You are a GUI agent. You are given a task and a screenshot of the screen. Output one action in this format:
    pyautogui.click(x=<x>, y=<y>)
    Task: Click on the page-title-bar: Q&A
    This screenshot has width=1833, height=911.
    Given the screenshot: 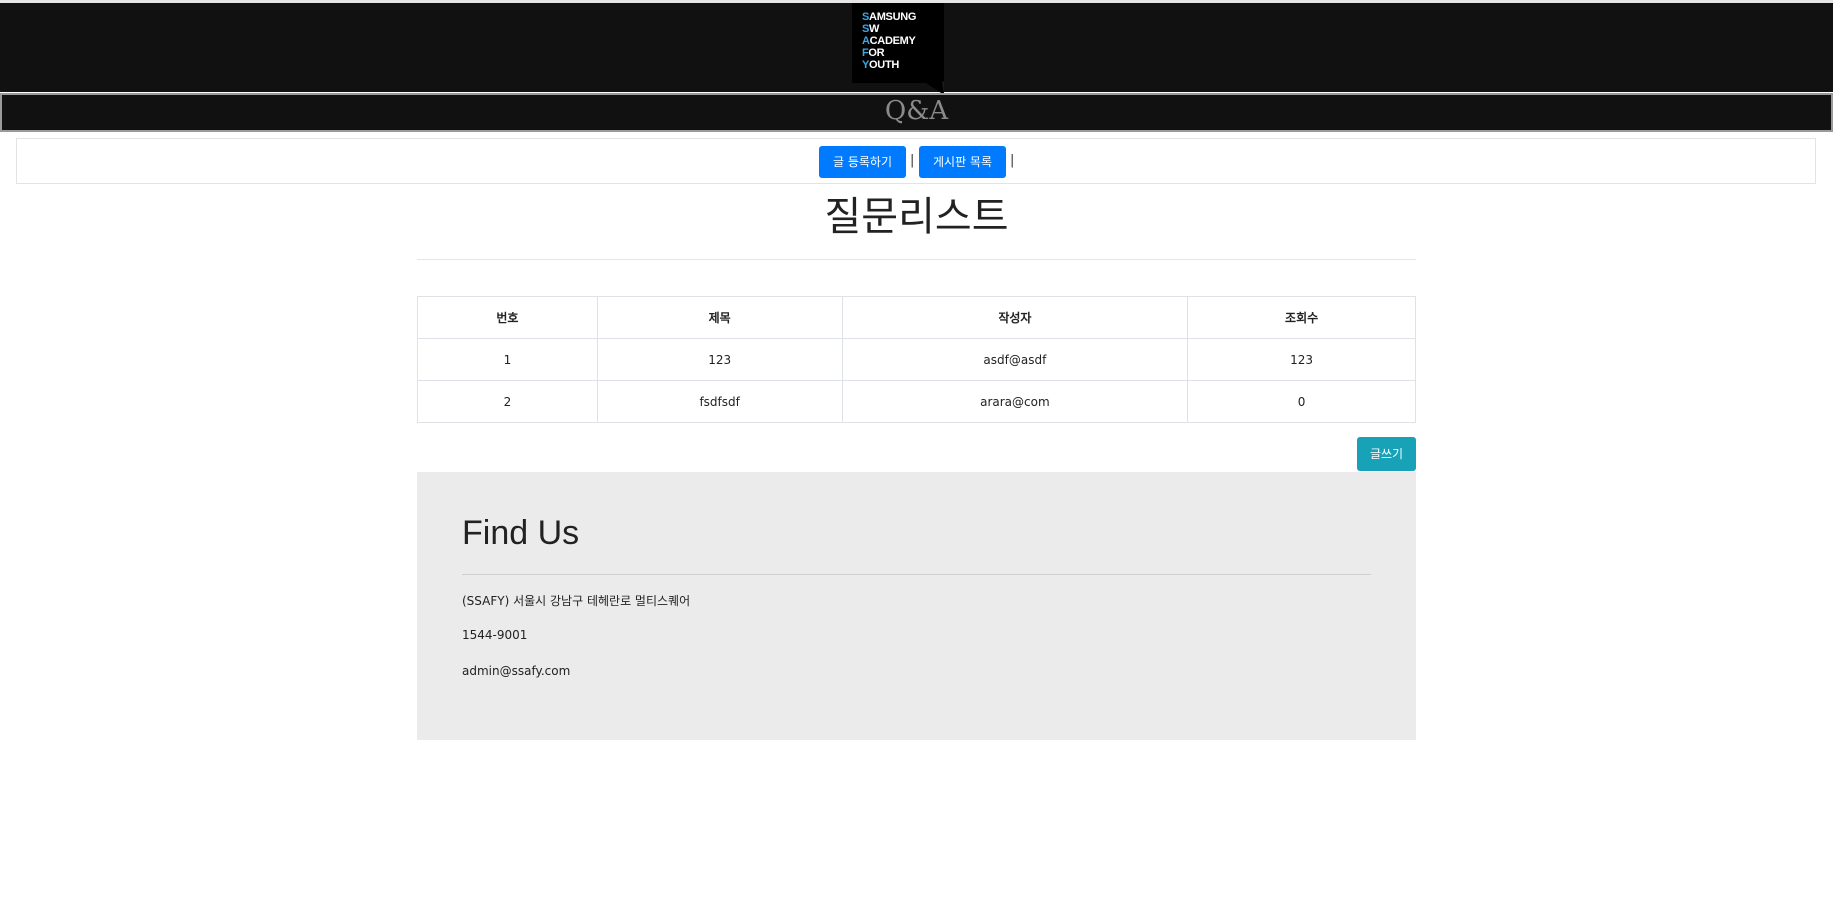 What is the action you would take?
    pyautogui.click(x=916, y=112)
    